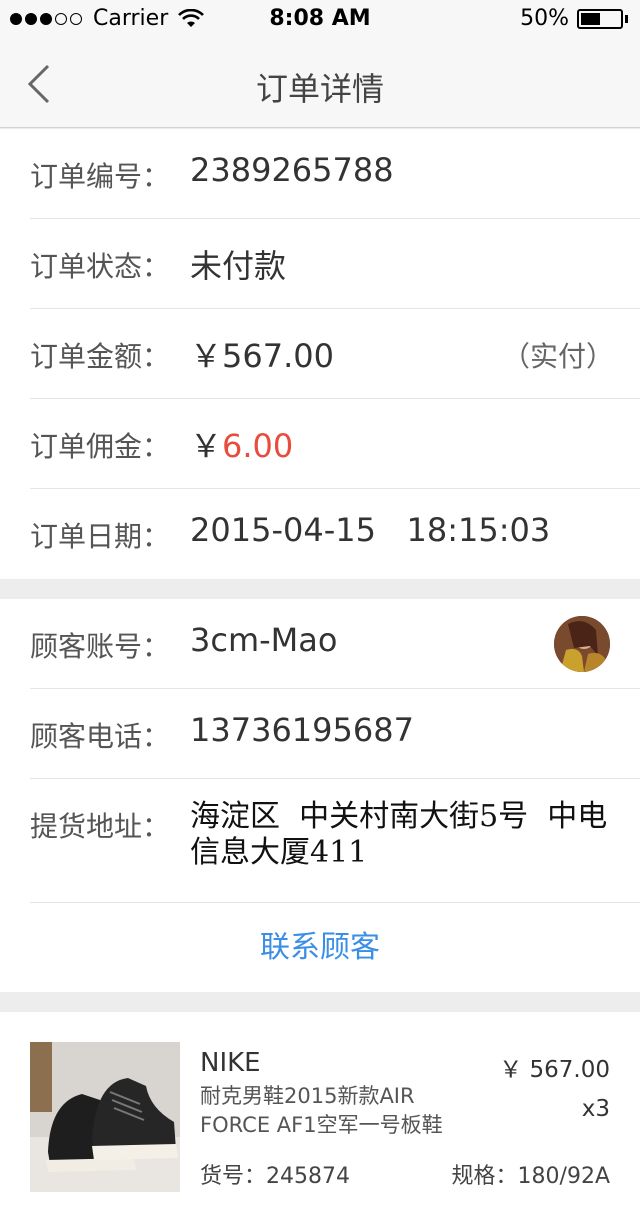  Describe the element at coordinates (595, 1109) in the screenshot. I see `product-quantity: x3` at that location.